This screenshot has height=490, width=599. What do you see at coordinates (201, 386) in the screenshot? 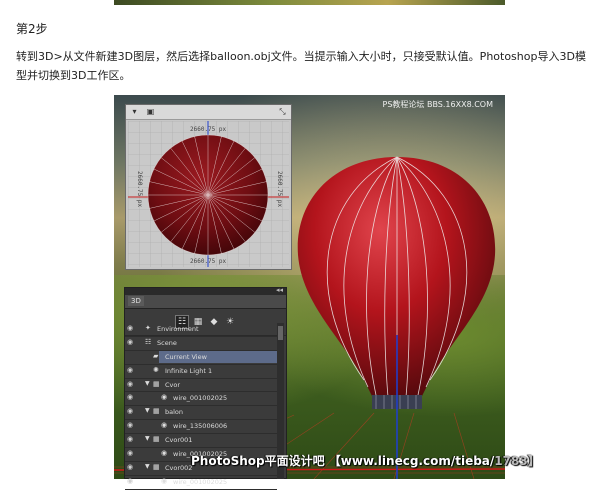
I see `scene-tree-row: ◉ ▼ ▦ Cvor` at bounding box center [201, 386].